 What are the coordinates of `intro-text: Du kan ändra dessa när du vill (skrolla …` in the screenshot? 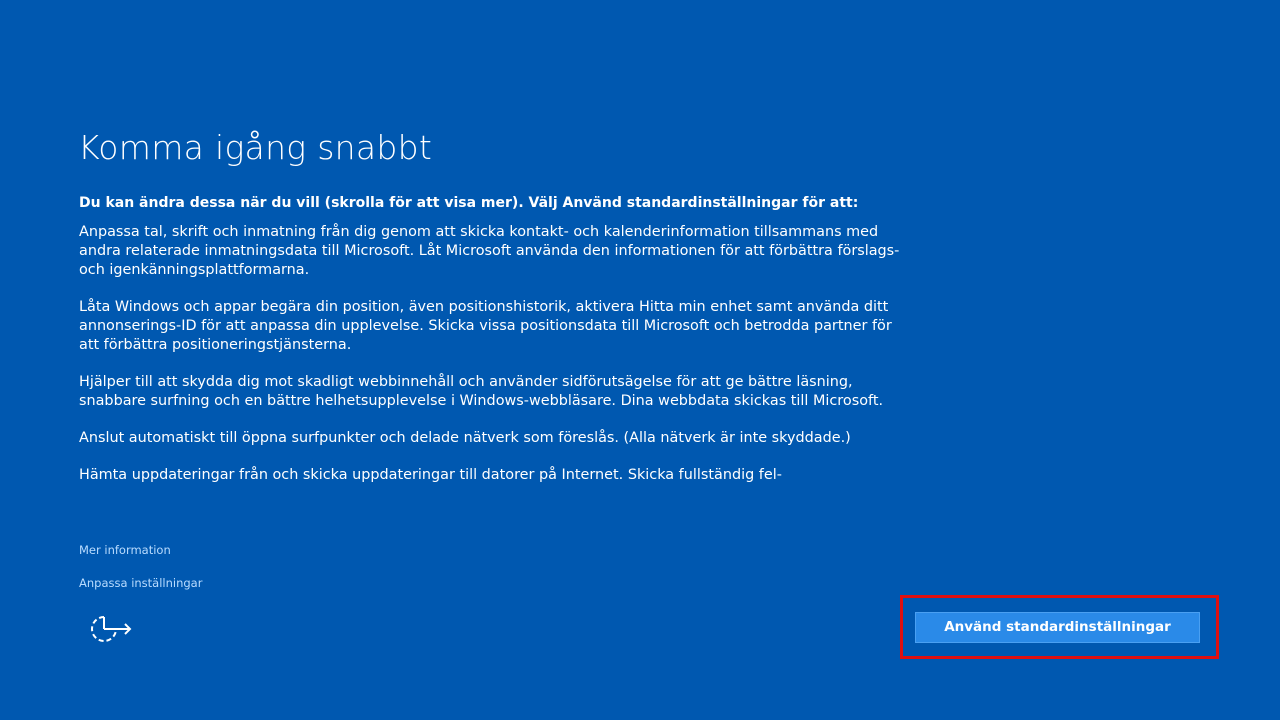 It's located at (469, 203).